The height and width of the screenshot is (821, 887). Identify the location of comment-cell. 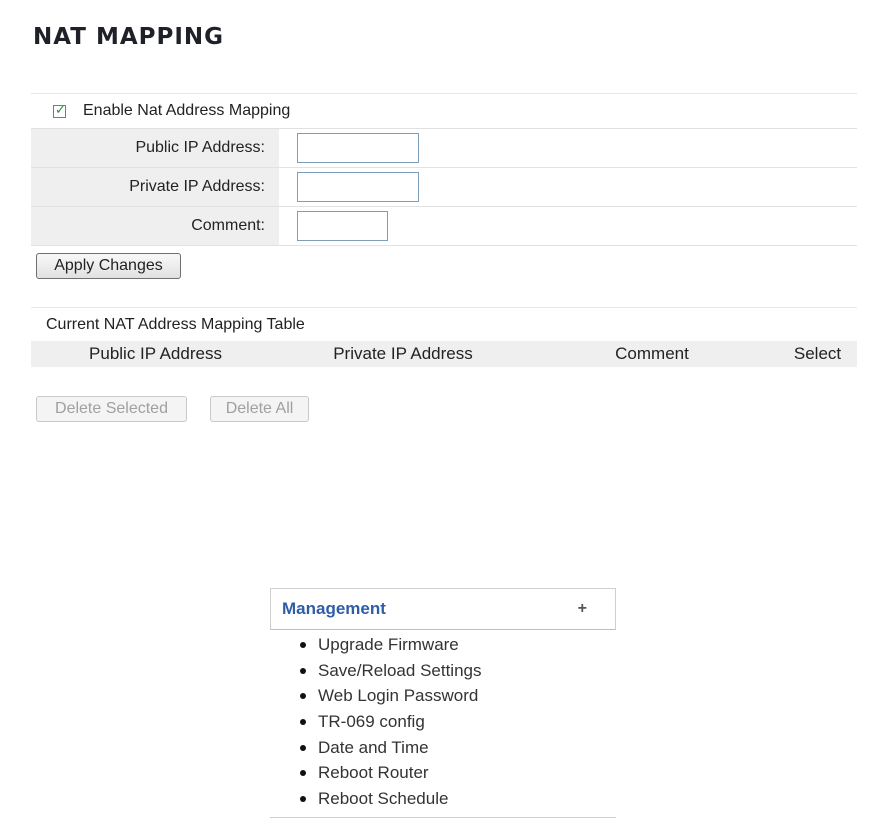
(568, 226).